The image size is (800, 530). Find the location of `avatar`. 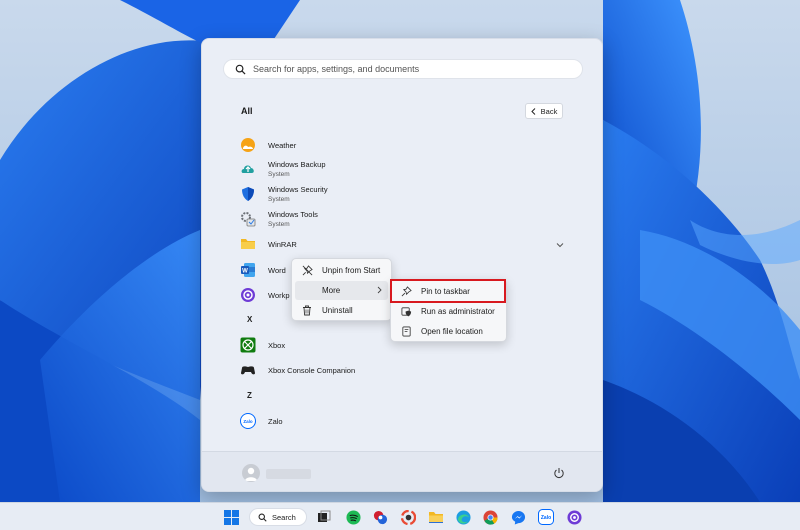

avatar is located at coordinates (251, 473).